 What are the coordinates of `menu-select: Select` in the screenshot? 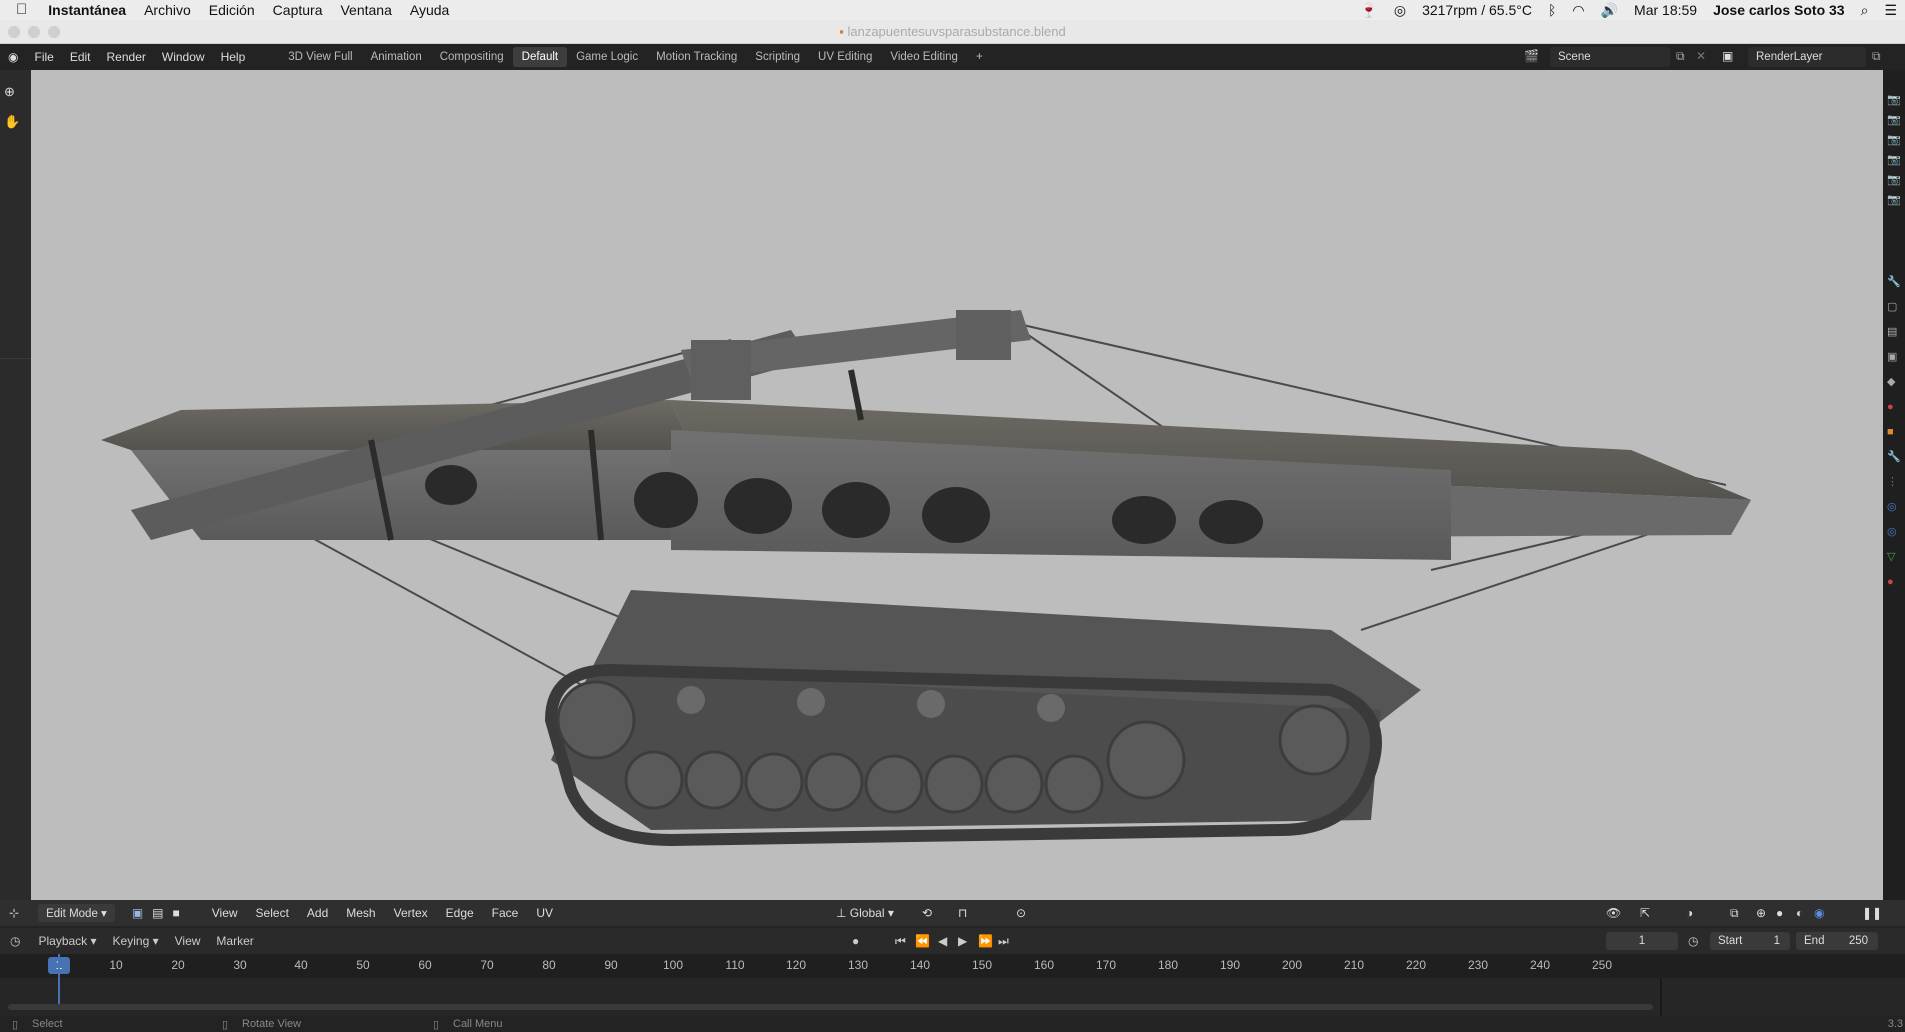 It's located at (272, 913).